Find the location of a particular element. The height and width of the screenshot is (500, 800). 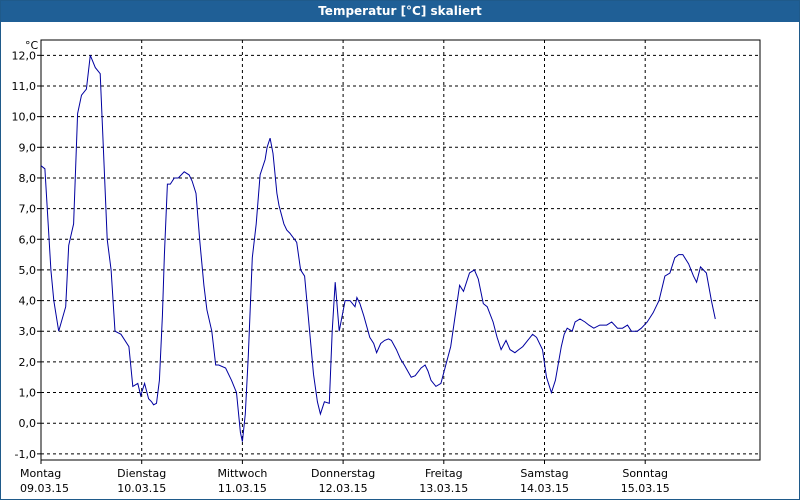

y-tick-label: 2,0 is located at coordinates (28, 362).